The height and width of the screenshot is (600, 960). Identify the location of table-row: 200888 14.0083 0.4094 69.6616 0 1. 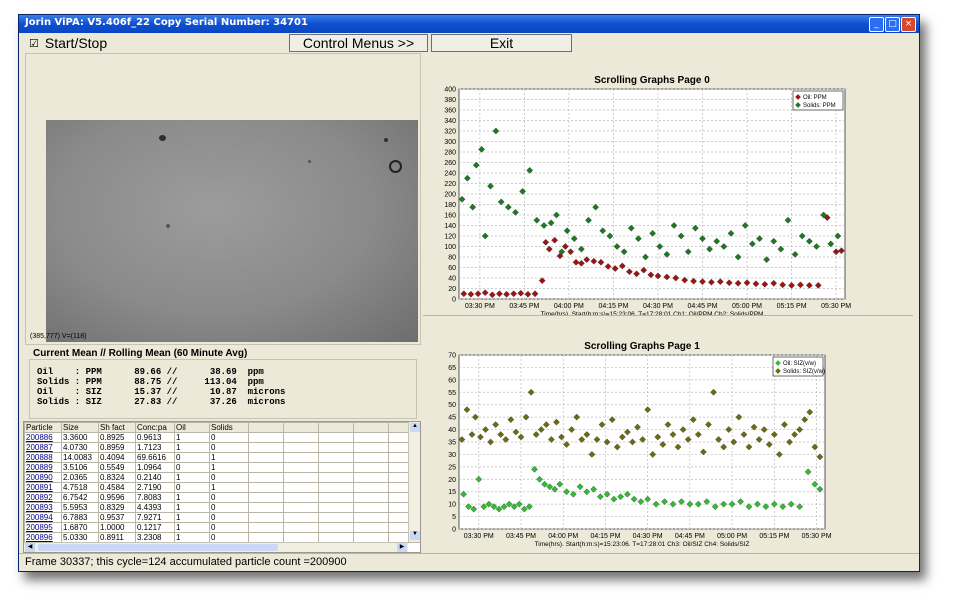
(222, 457).